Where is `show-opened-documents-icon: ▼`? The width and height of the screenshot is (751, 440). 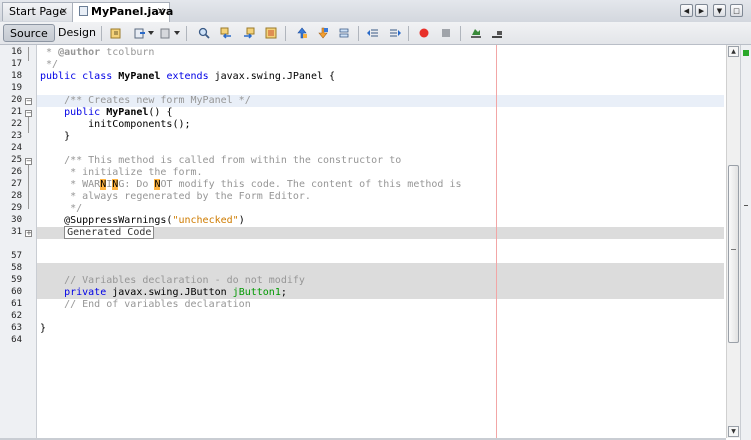
show-opened-documents-icon: ▼ is located at coordinates (719, 10).